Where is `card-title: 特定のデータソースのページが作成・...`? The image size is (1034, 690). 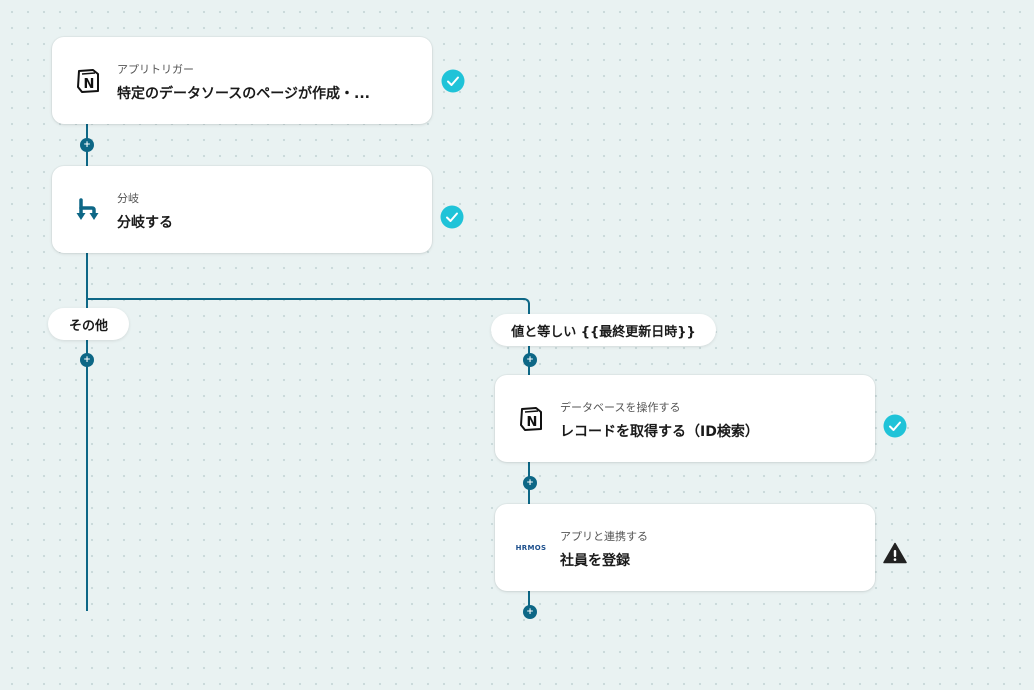 card-title: 特定のデータソースのページが作成・... is located at coordinates (243, 94).